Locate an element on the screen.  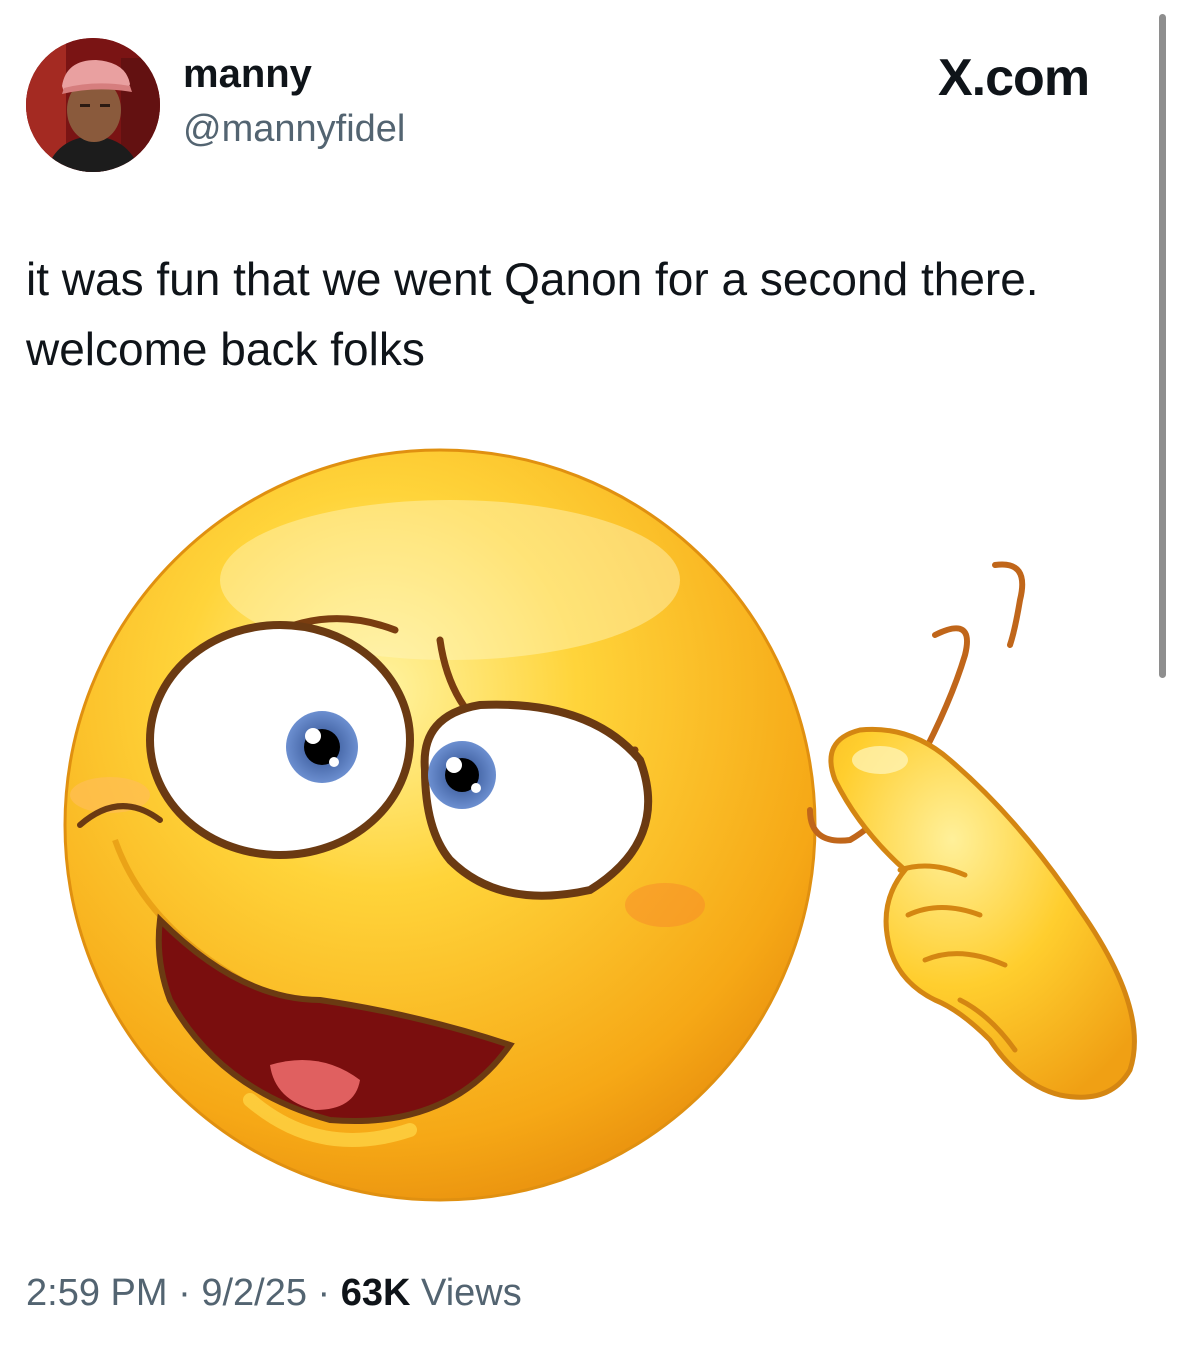
brand-logo: X.com is located at coordinates (1014, 78).